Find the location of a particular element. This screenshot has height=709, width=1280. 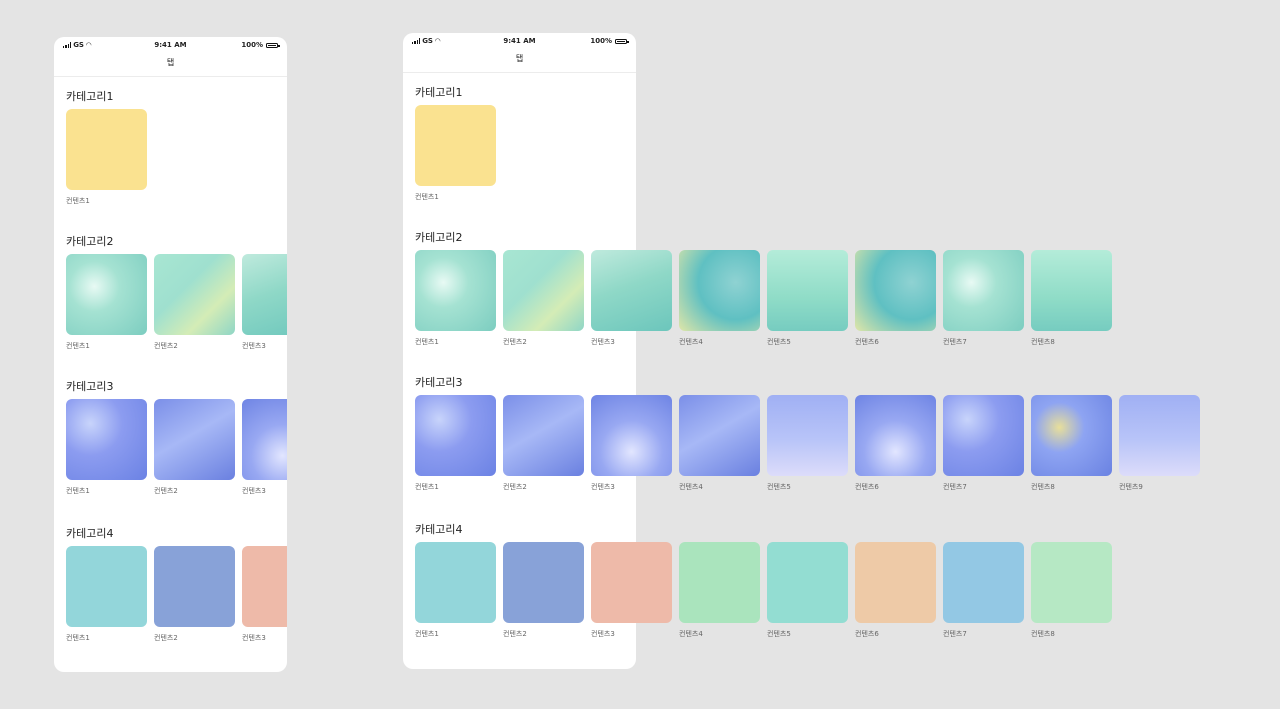

battery-label: 100% is located at coordinates (252, 45).